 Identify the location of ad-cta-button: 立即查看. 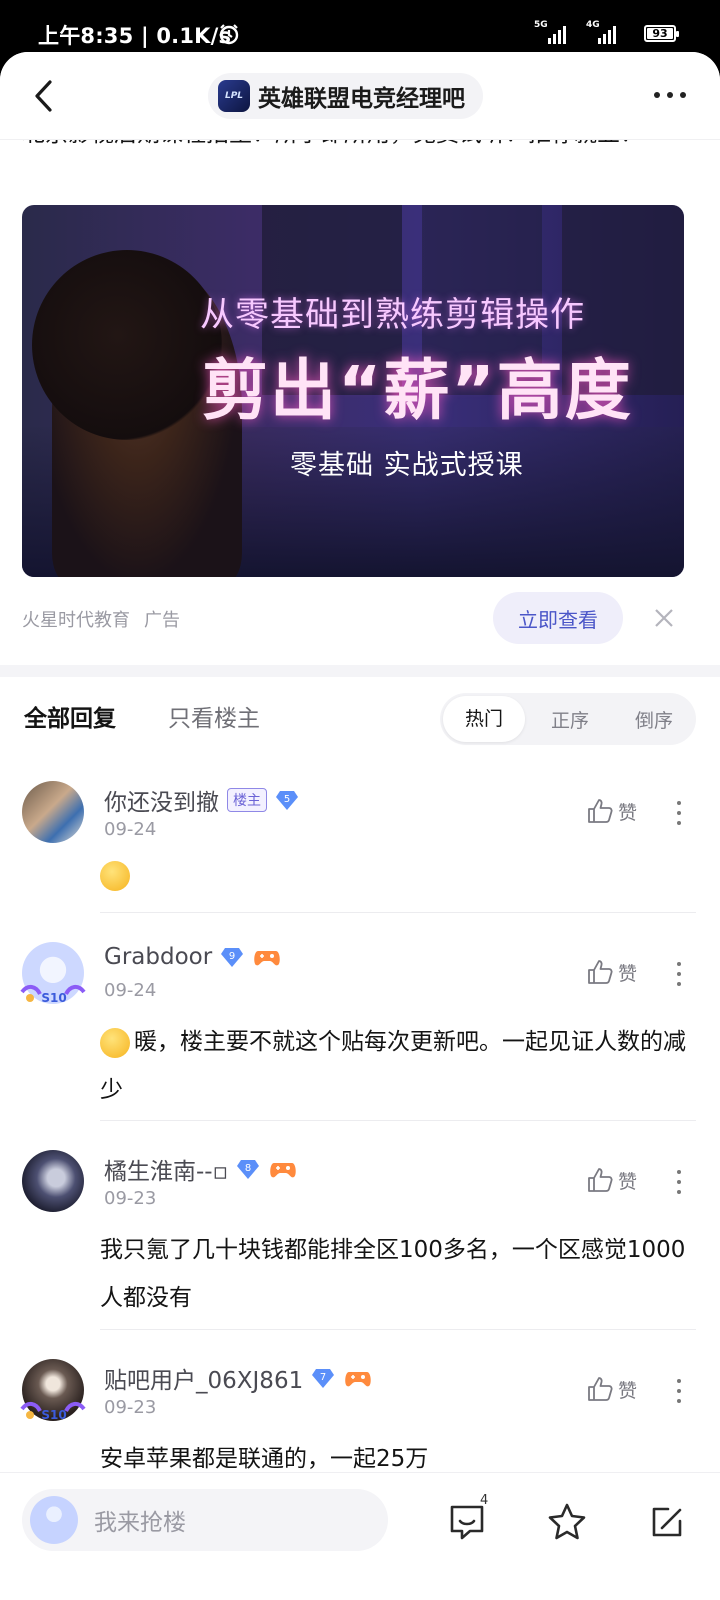
(558, 618).